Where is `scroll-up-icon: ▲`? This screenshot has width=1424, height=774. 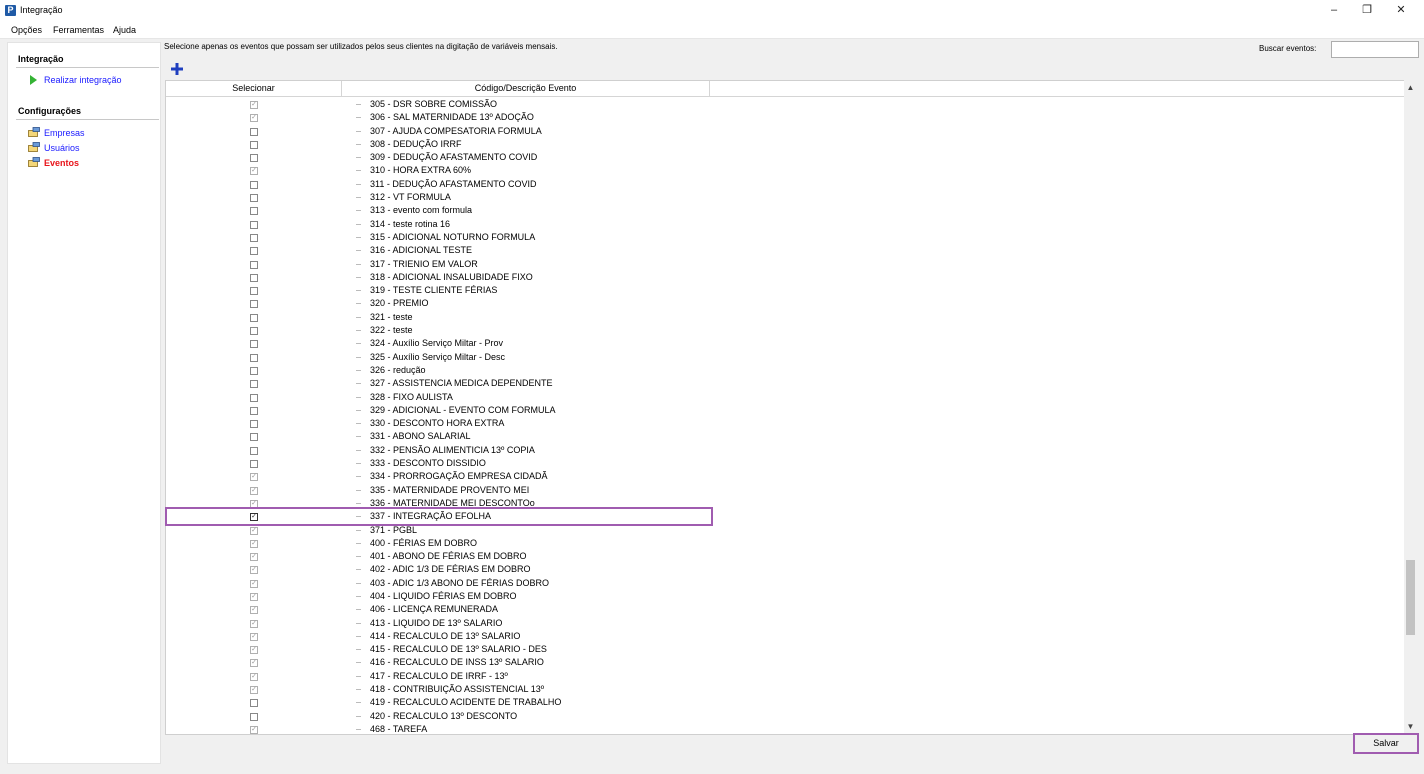
scroll-up-icon: ▲ is located at coordinates (1410, 88).